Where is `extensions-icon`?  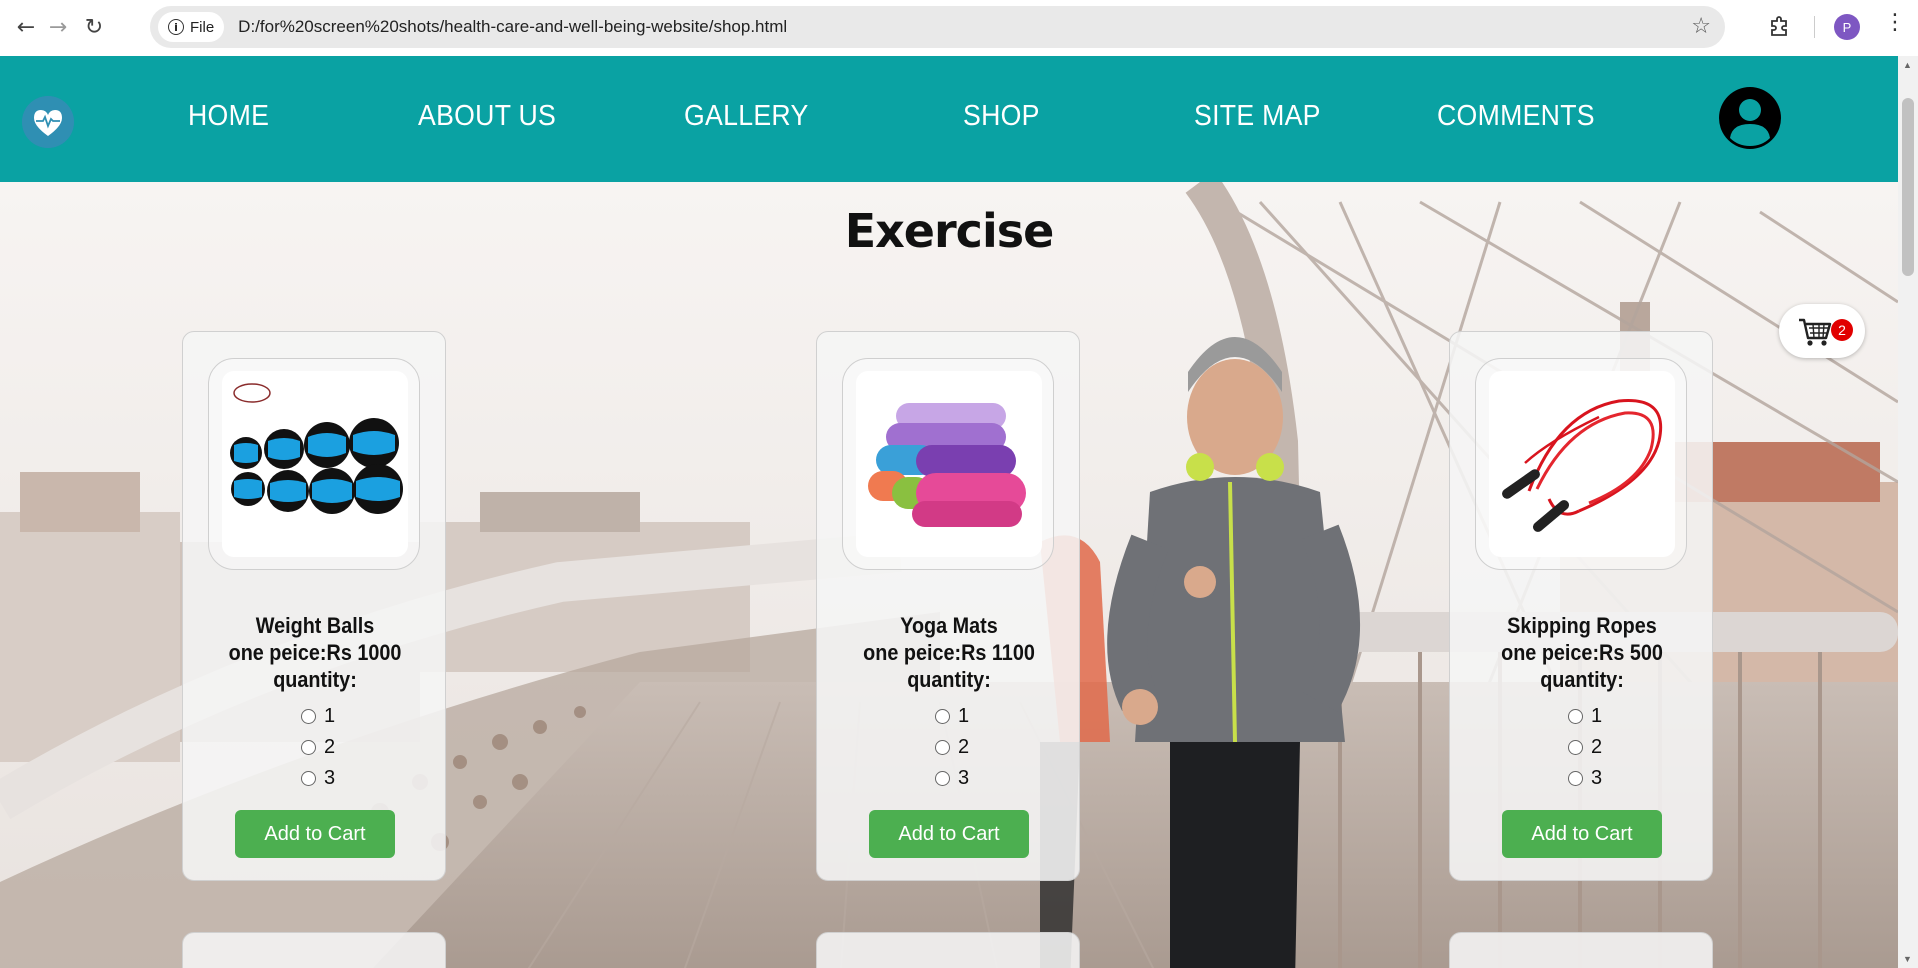
extensions-icon is located at coordinates (1780, 26).